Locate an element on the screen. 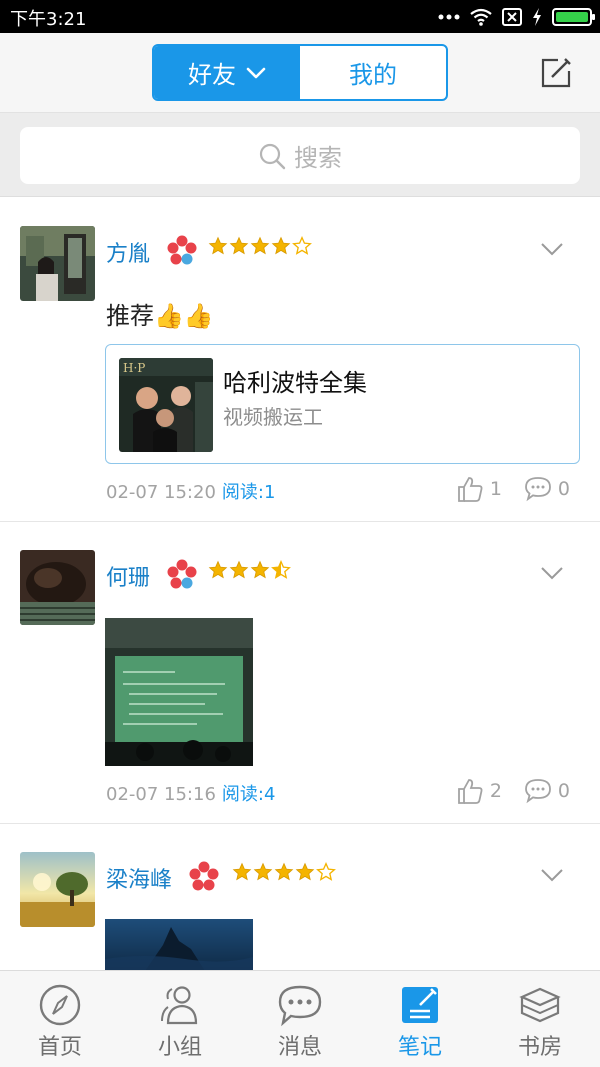 The height and width of the screenshot is (1067, 600). book-cover-image: H·P is located at coordinates (166, 405).